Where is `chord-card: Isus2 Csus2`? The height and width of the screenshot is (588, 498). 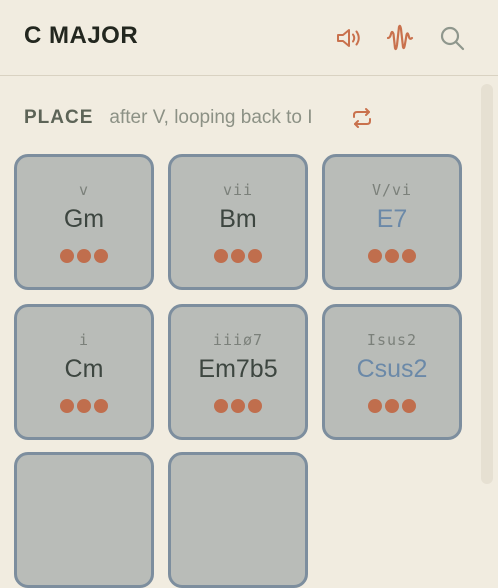 chord-card: Isus2 Csus2 is located at coordinates (392, 372).